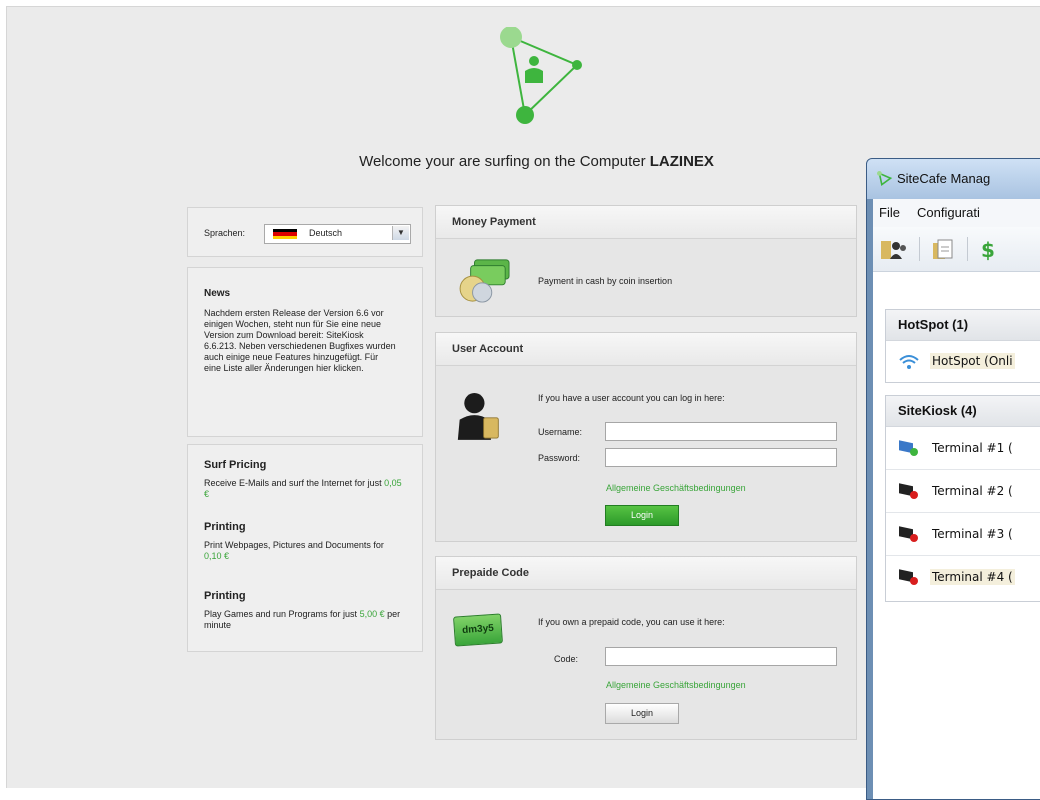 Image resolution: width=1040 pixels, height=800 pixels. Describe the element at coordinates (943, 249) in the screenshot. I see `document-icon` at that location.